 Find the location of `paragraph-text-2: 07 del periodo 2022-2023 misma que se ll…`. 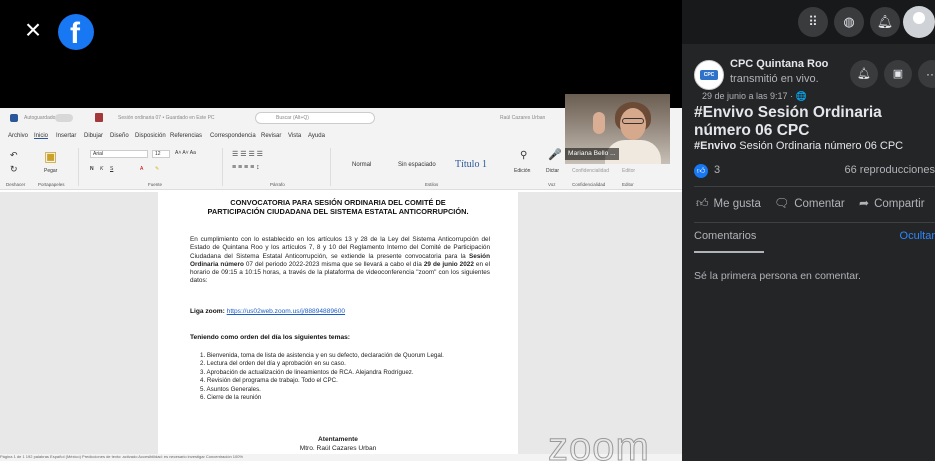

paragraph-text-2: 07 del periodo 2022-2023 misma que se ll… is located at coordinates (333, 264).